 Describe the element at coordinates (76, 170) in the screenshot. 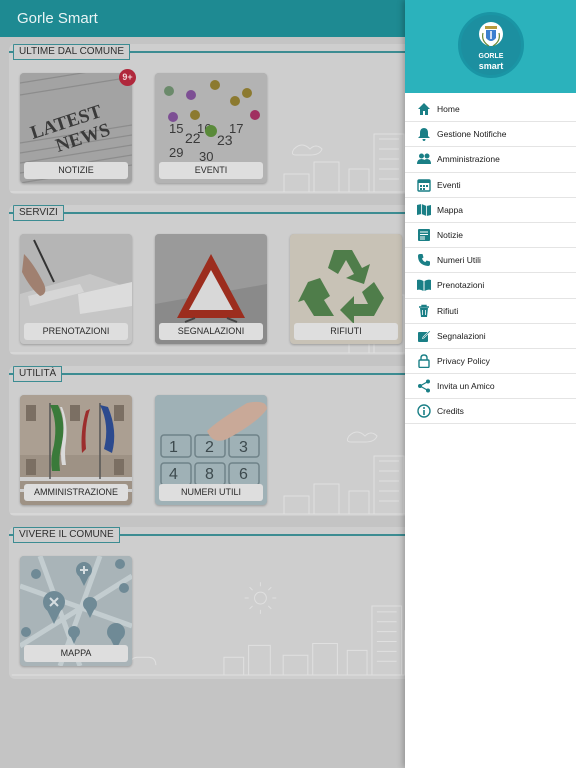

I see `tile-label: NOTIZIE` at that location.